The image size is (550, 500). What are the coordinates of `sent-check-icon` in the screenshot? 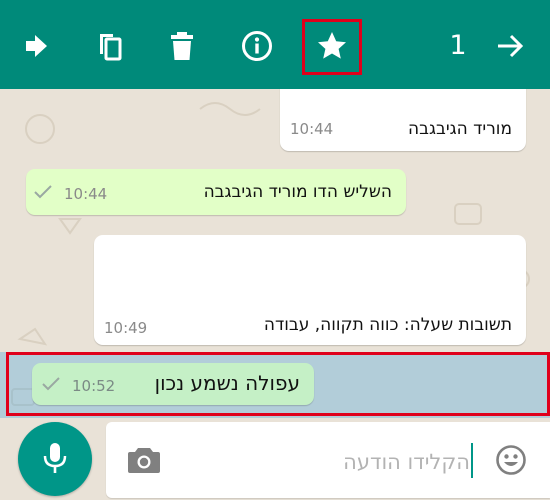 It's located at (43, 192).